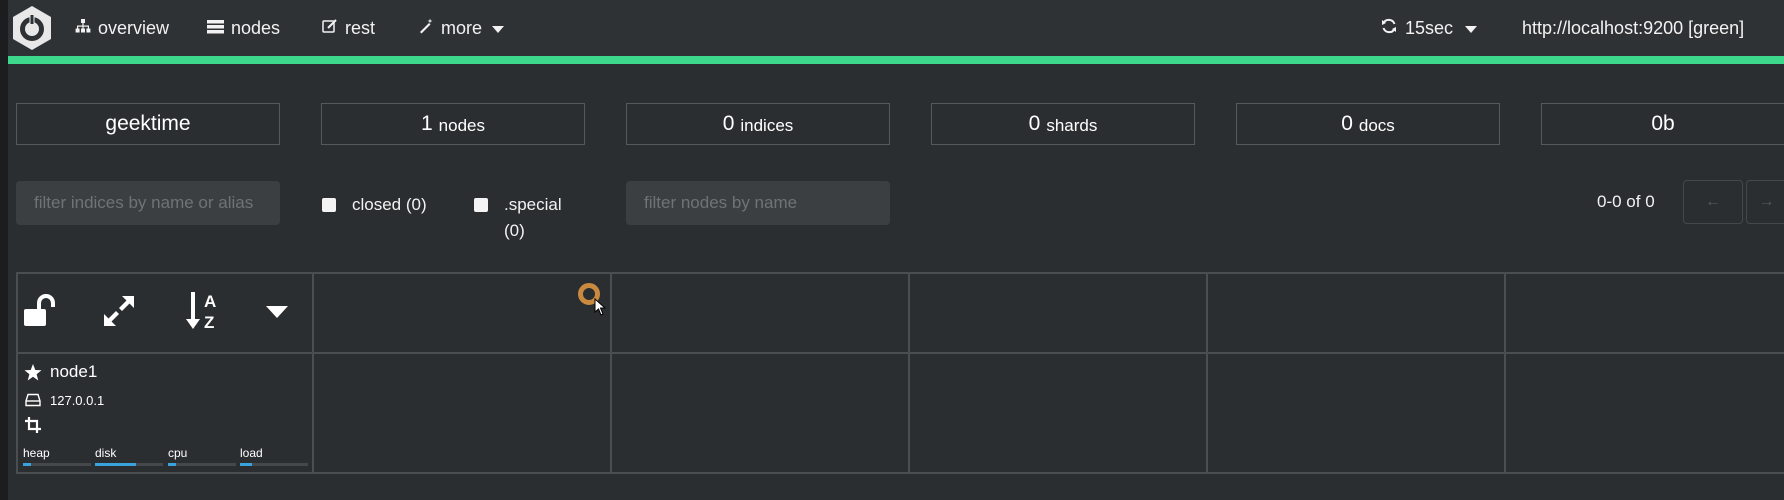  I want to click on nav-overview-label: overview, so click(134, 27).